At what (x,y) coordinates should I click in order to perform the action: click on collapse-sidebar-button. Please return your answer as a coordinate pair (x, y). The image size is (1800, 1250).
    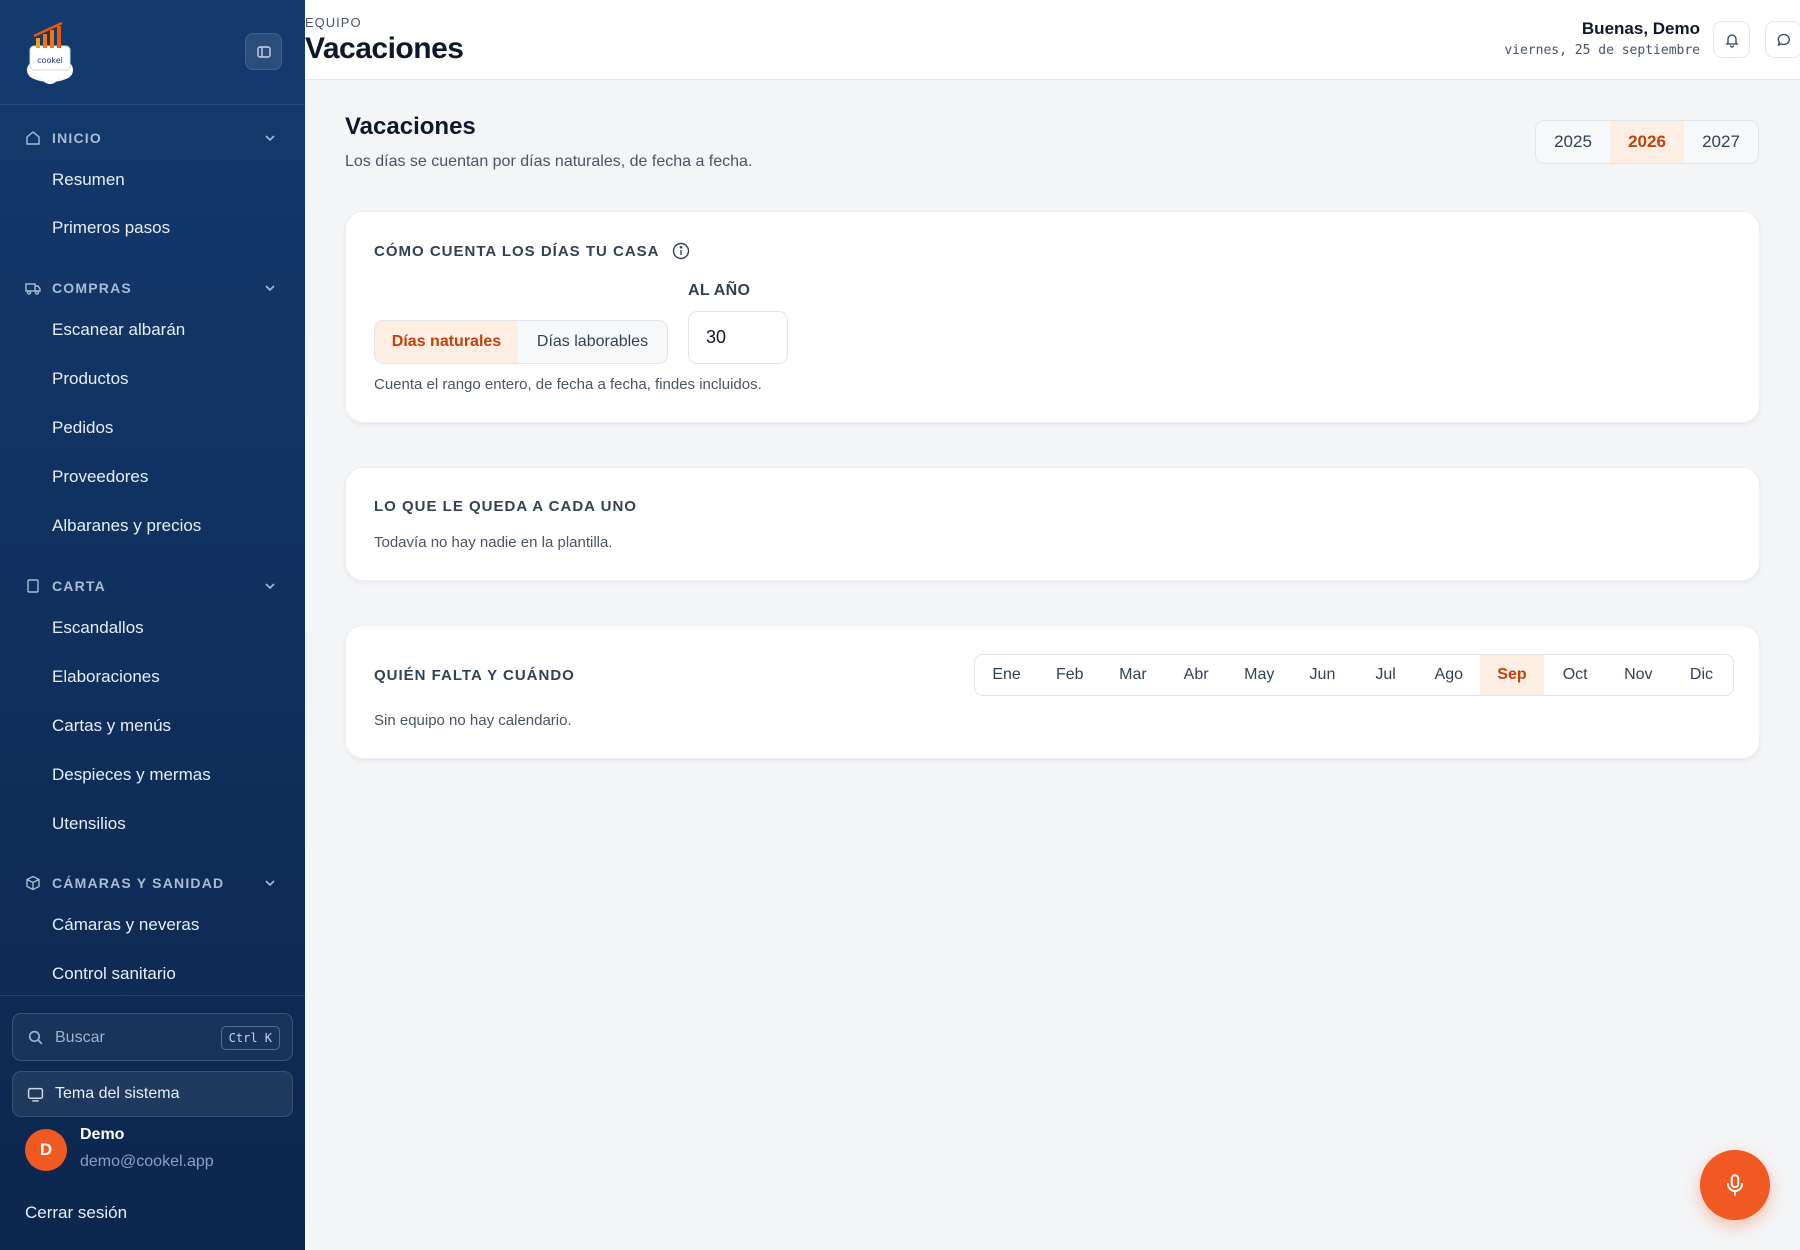
    Looking at the image, I should click on (263, 51).